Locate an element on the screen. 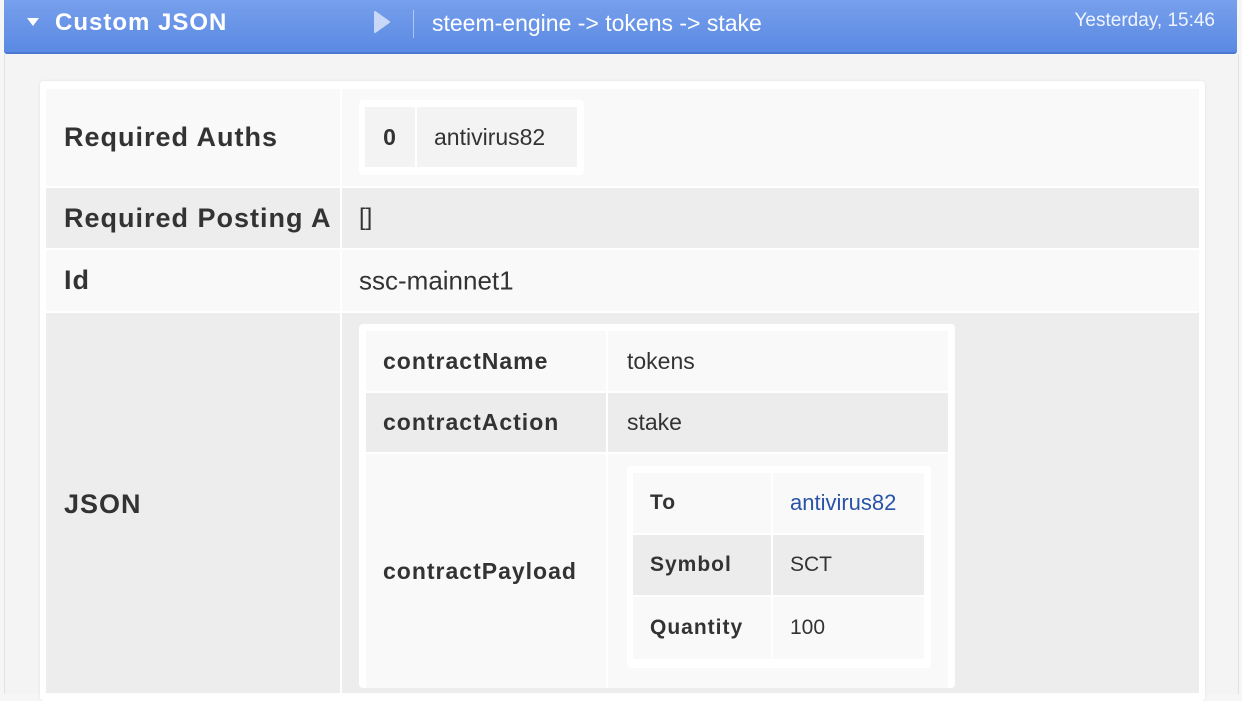 The height and width of the screenshot is (701, 1242). row-value: 0 antivirus82 is located at coordinates (770, 137).